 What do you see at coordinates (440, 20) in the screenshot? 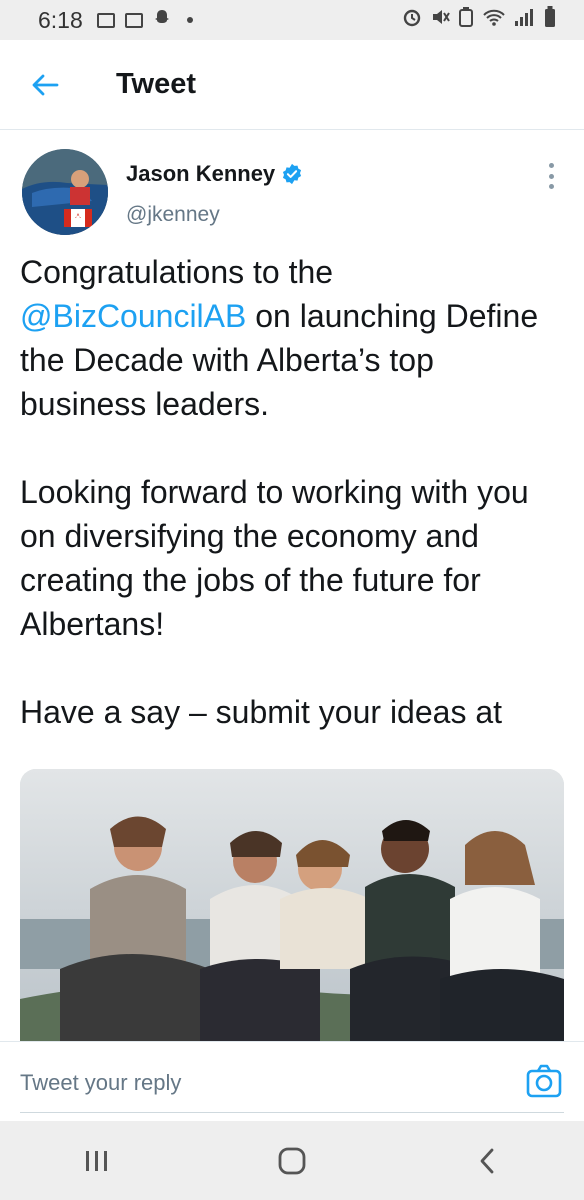
I see `mute-icon` at bounding box center [440, 20].